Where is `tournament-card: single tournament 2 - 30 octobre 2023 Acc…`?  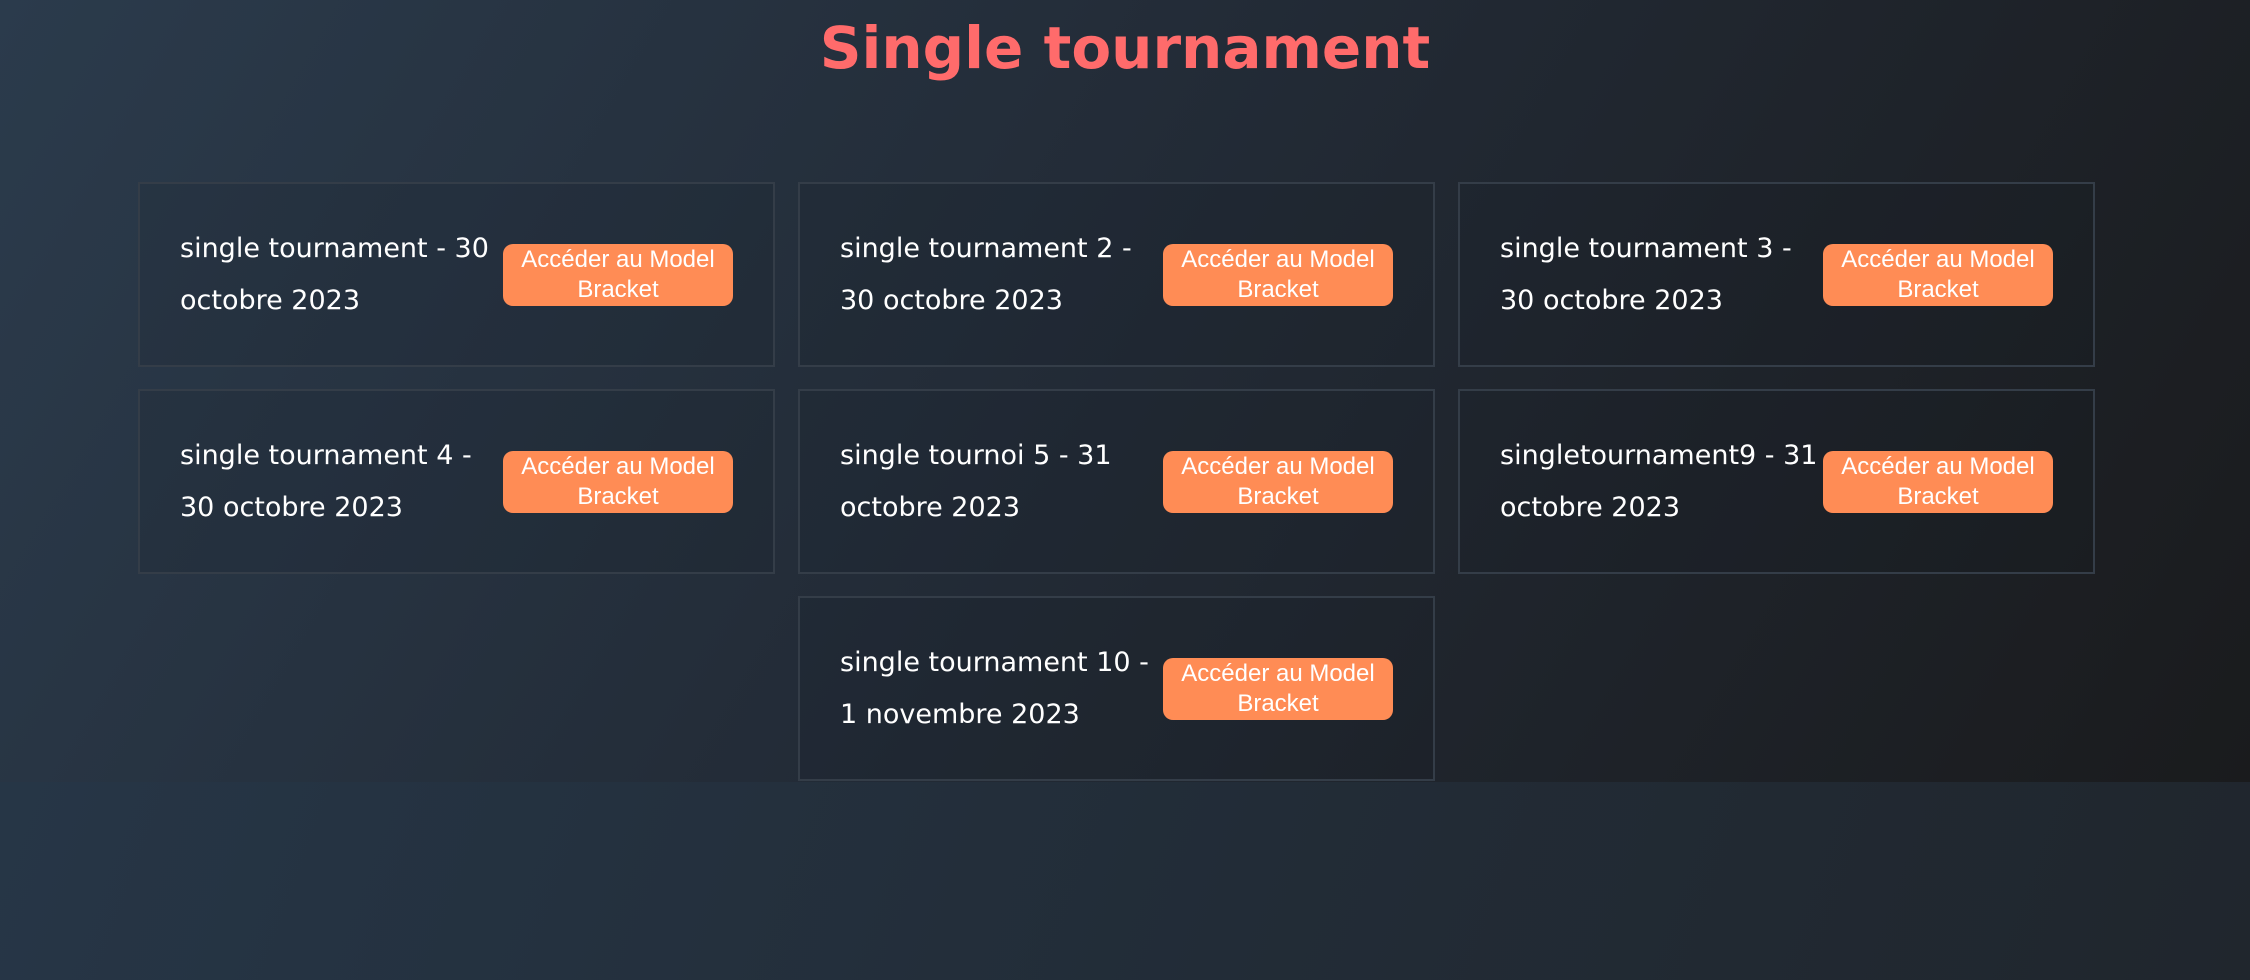 tournament-card: single tournament 2 - 30 octobre 2023 Acc… is located at coordinates (1116, 274).